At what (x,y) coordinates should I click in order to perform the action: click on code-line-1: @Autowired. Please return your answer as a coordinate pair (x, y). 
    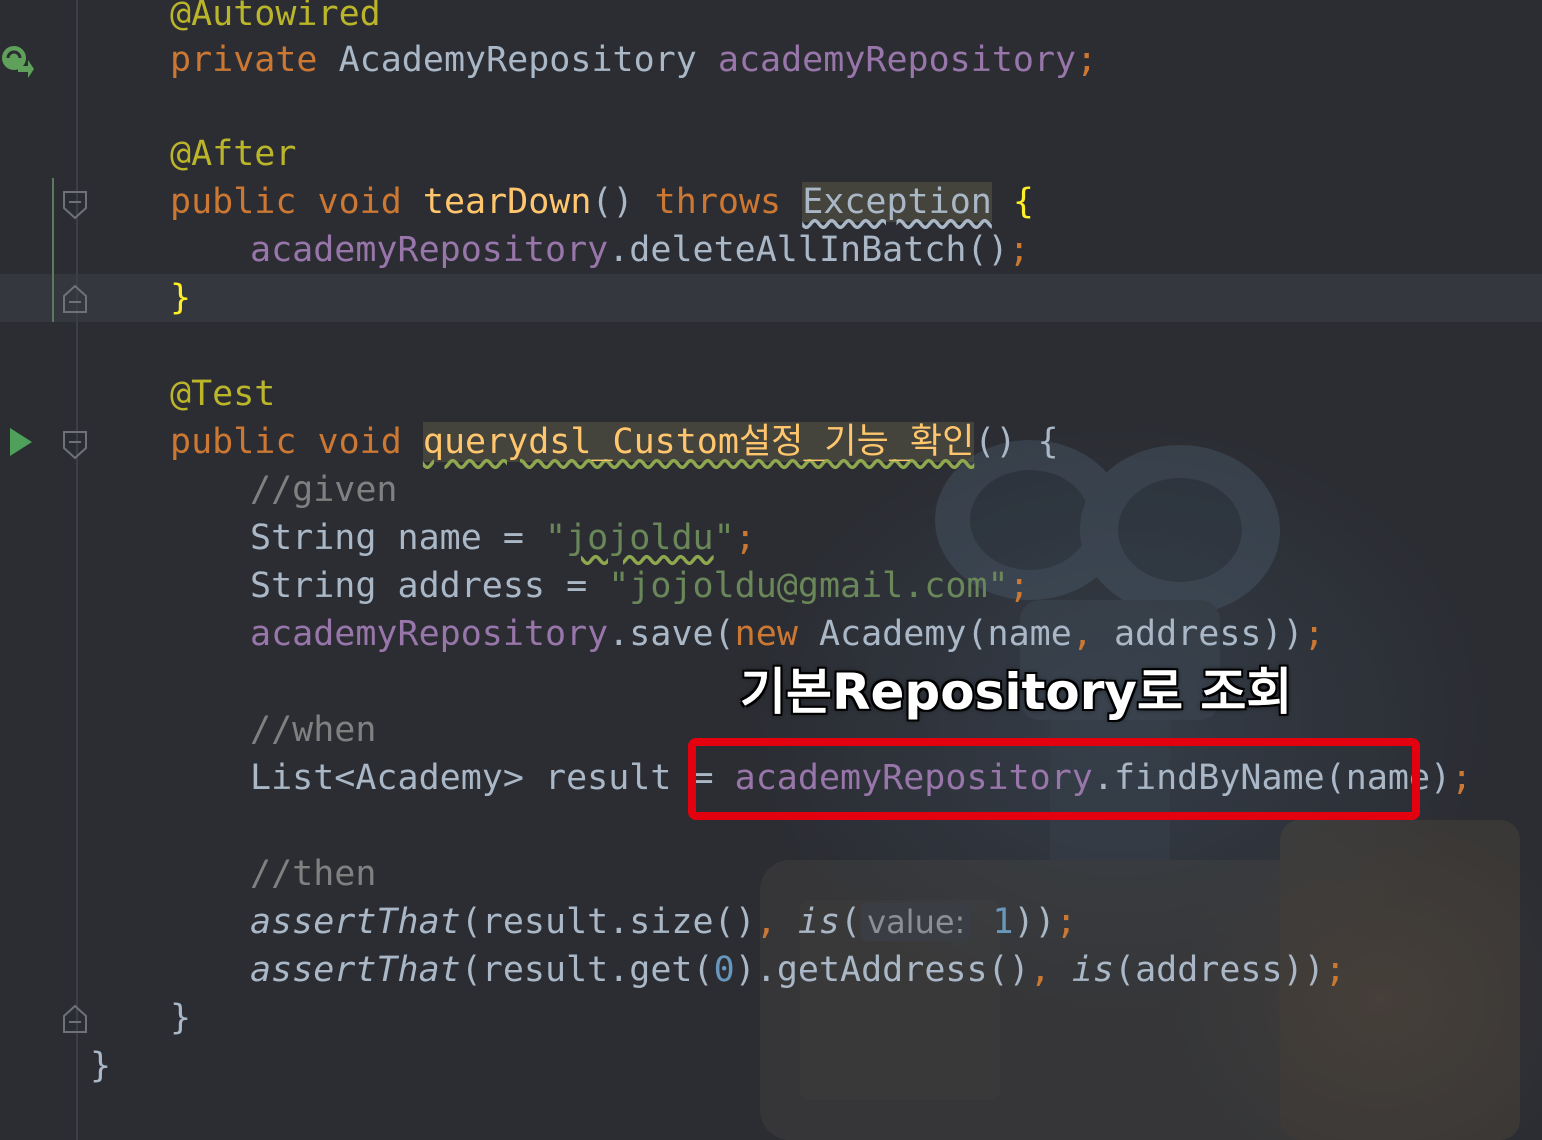
    Looking at the image, I should click on (275, 19).